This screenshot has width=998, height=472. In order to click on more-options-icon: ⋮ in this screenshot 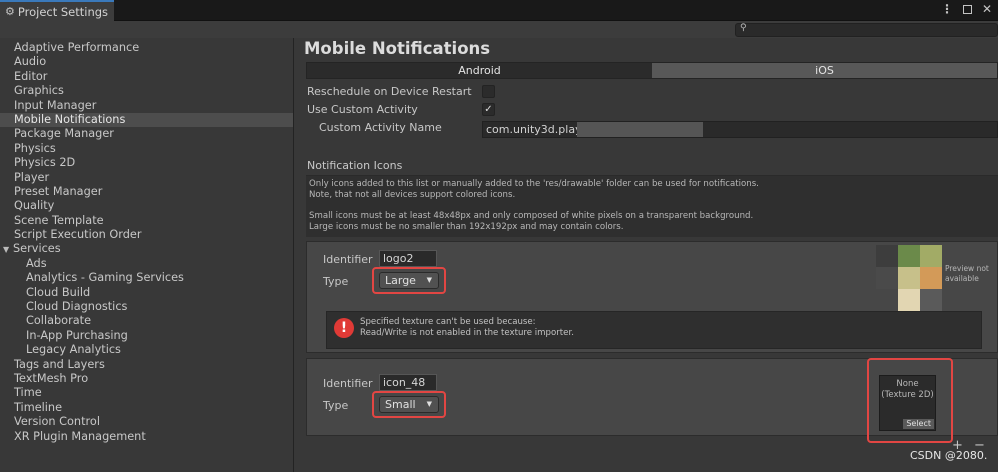, I will do `click(947, 9)`.